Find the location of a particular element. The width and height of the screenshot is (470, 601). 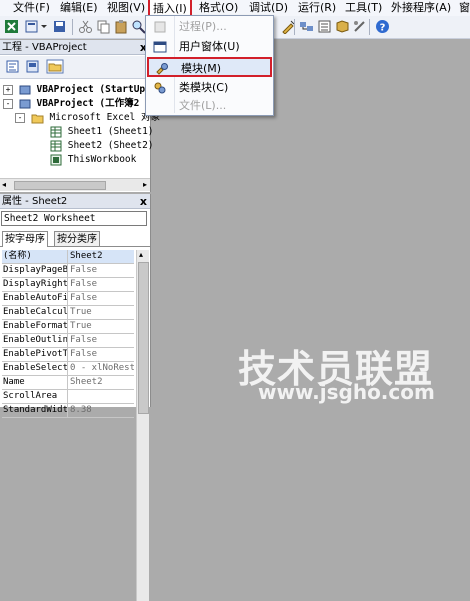

scroll-right-icon: ▸ is located at coordinates (145, 185).